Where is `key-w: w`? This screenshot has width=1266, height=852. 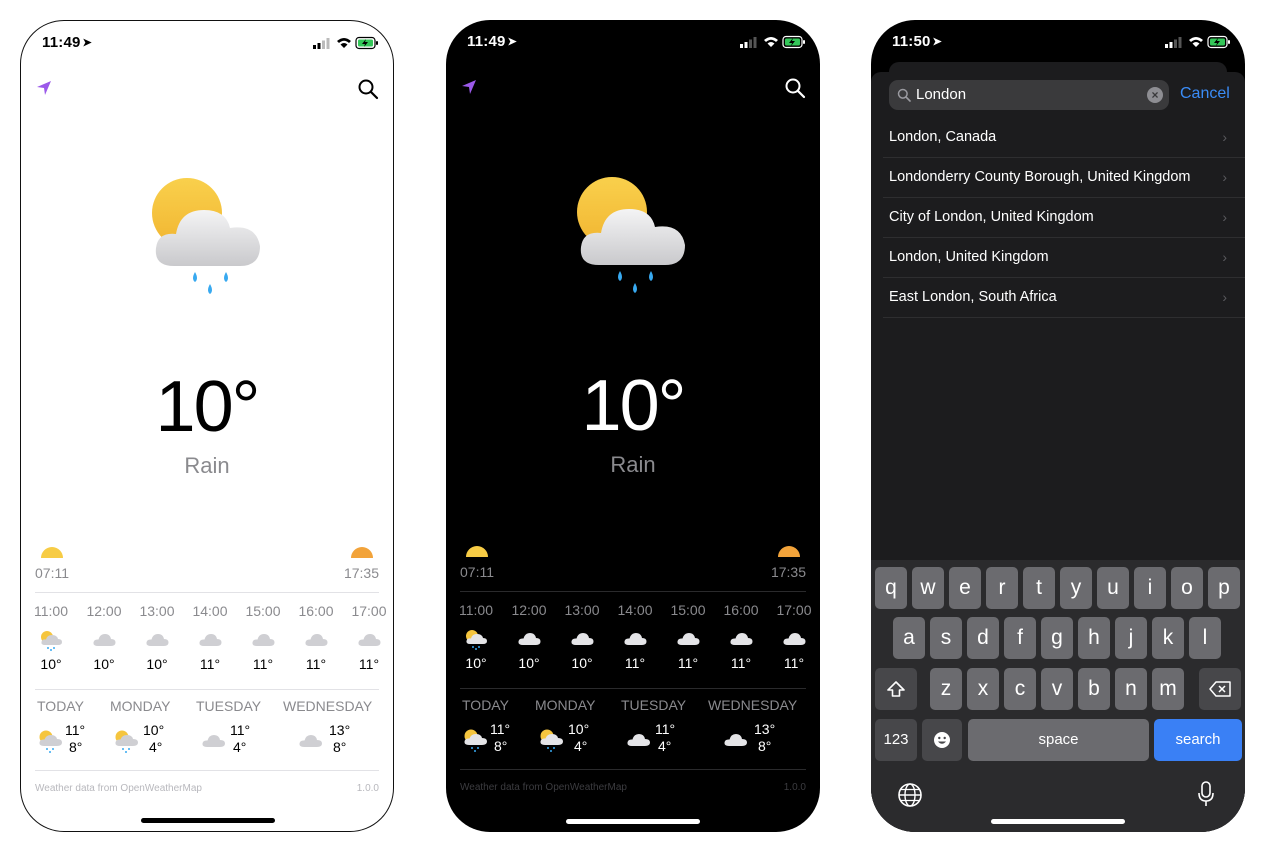 key-w: w is located at coordinates (928, 588).